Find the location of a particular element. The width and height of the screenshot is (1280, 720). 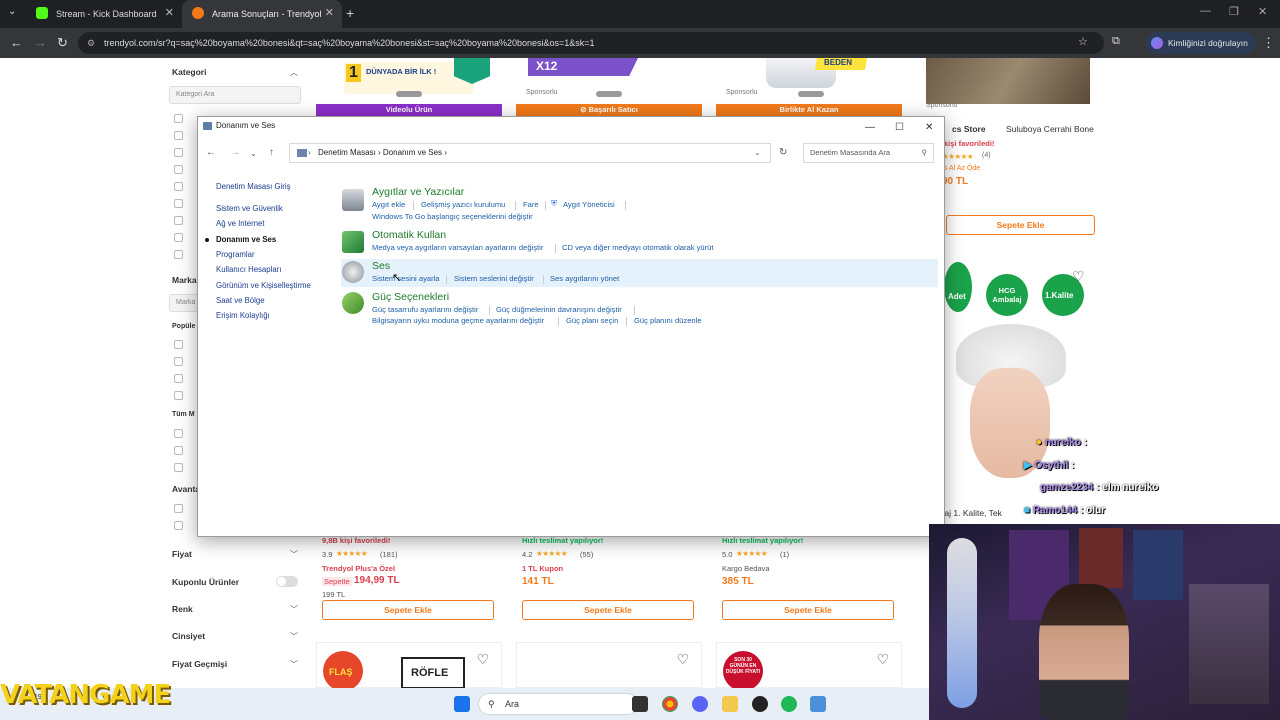

discord-icon is located at coordinates (700, 704).